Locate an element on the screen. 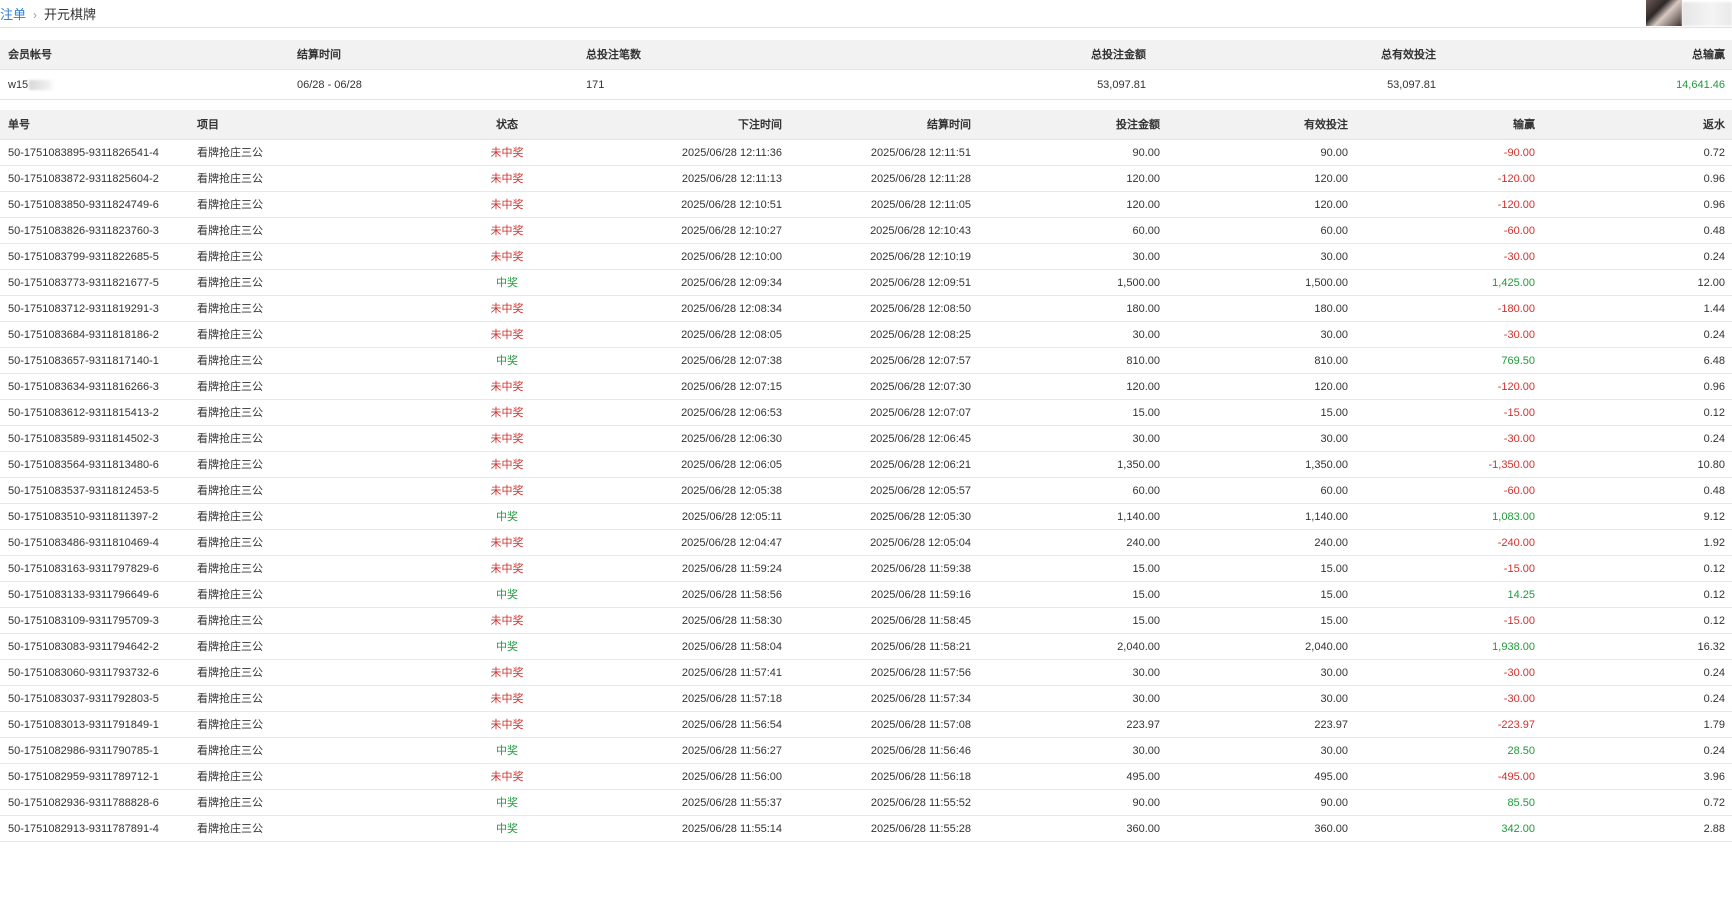 Image resolution: width=1732 pixels, height=911 pixels. header-winloss: 输赢 is located at coordinates (1524, 125).